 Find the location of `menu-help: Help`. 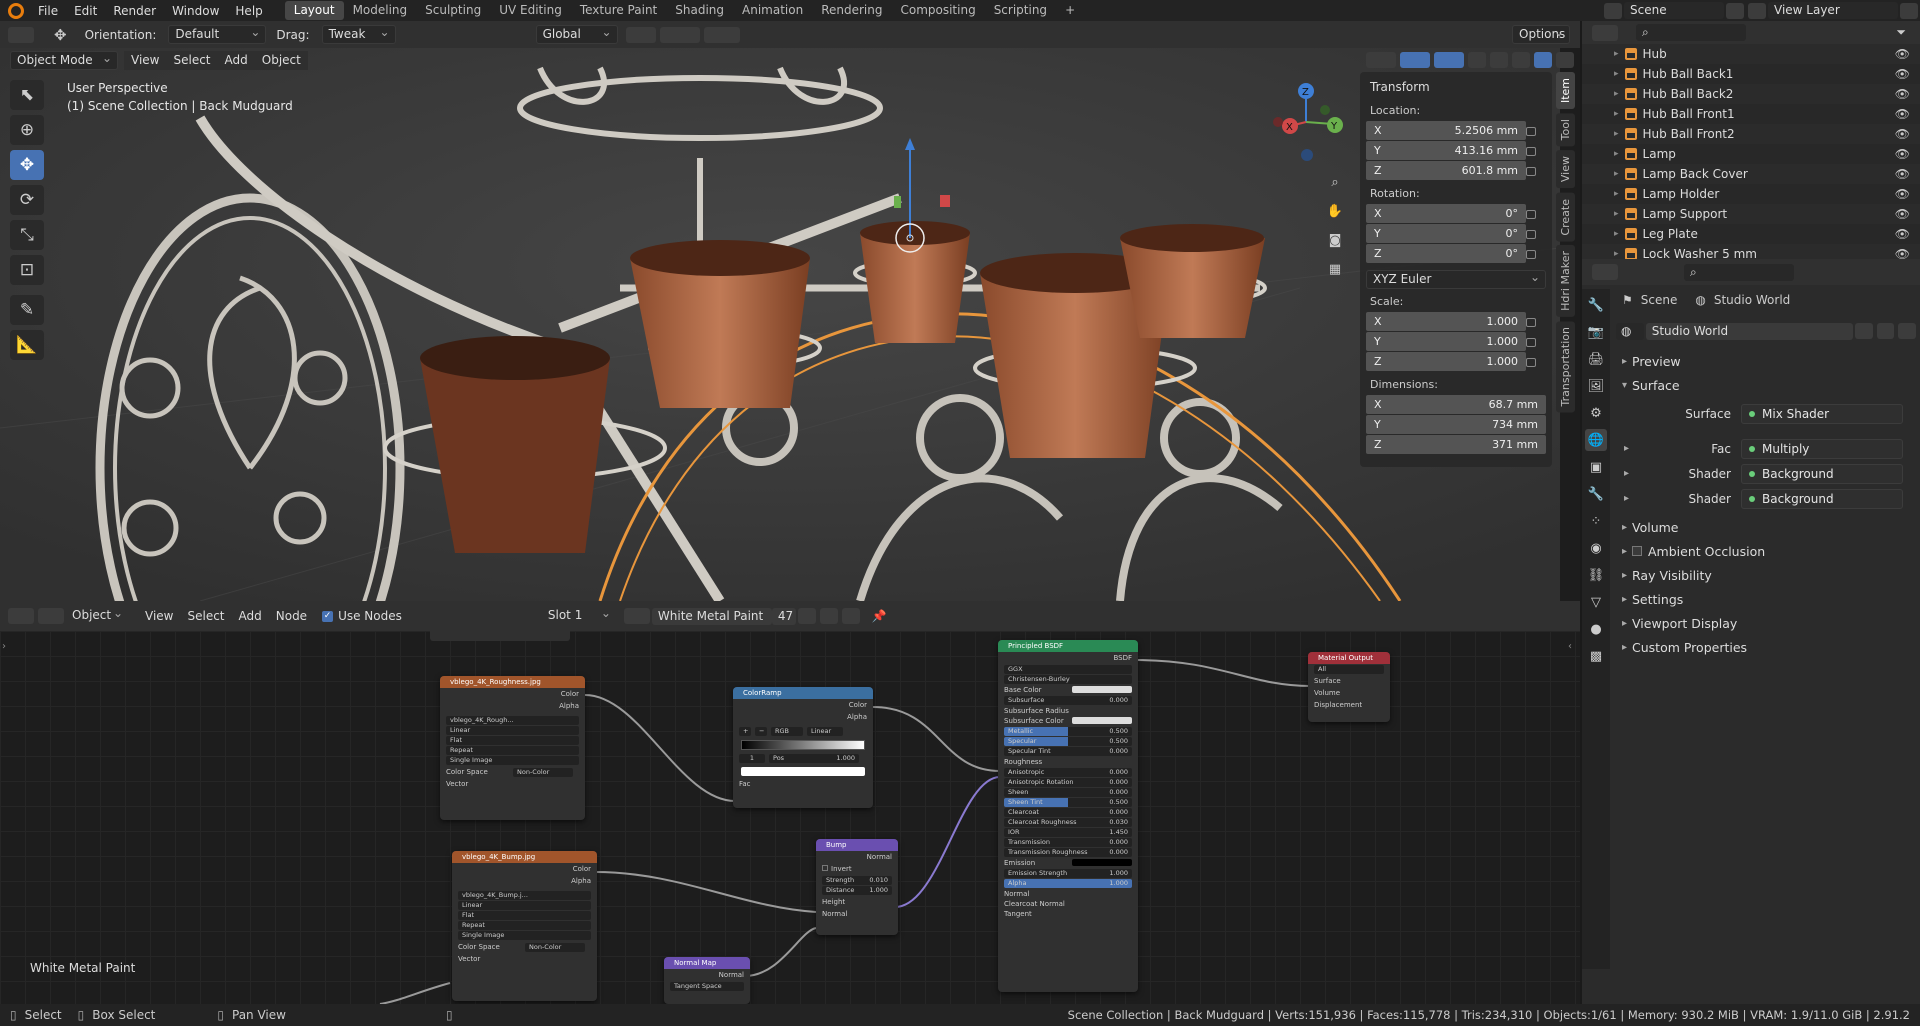

menu-help: Help is located at coordinates (248, 11).